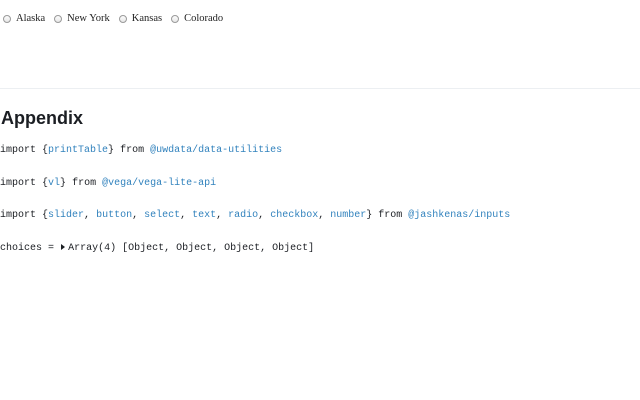 This screenshot has height=400, width=640. I want to click on import-name: radio, so click(243, 215).